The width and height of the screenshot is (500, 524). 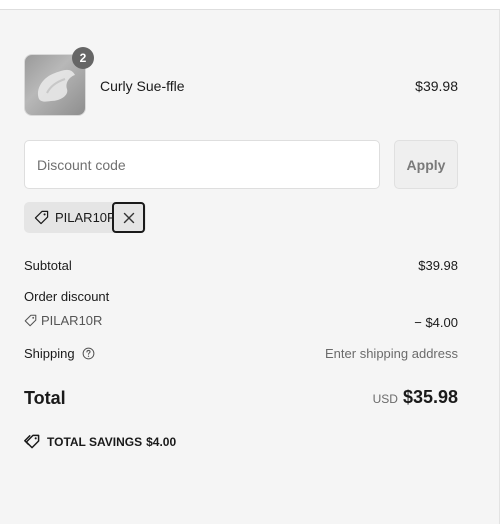 What do you see at coordinates (202, 164) in the screenshot?
I see `discount-code-input` at bounding box center [202, 164].